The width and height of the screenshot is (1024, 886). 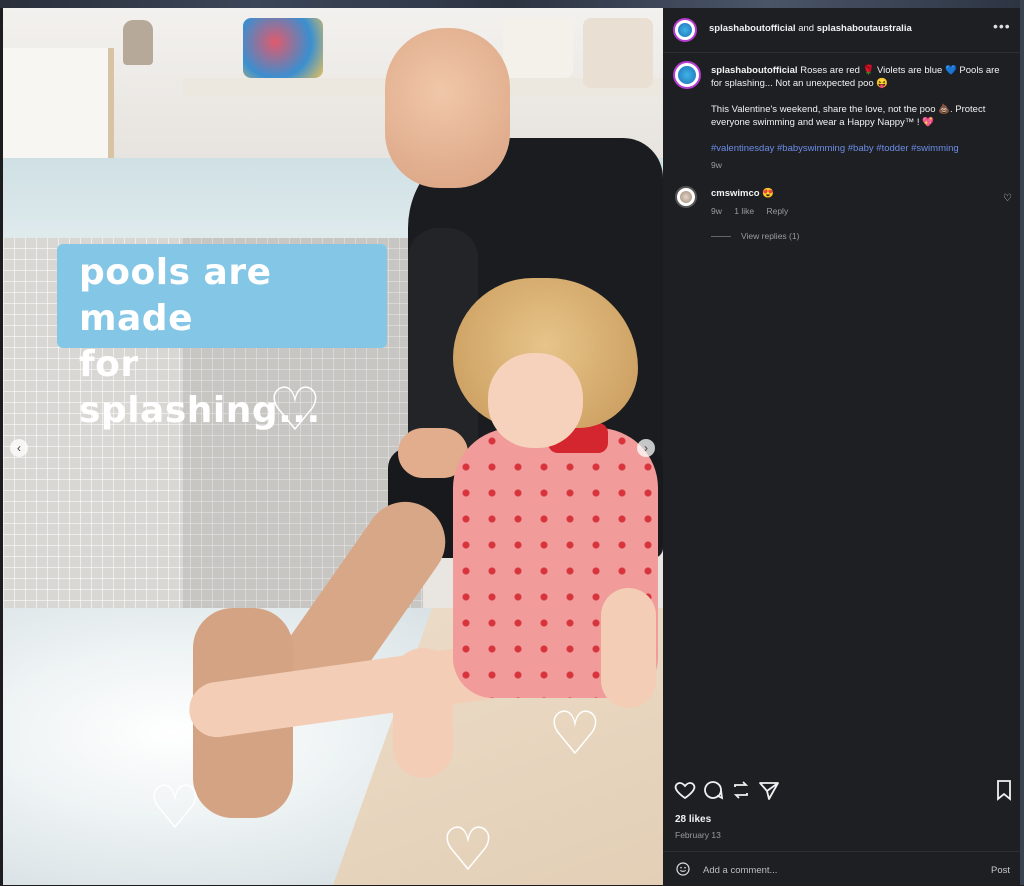 What do you see at coordinates (1000, 870) in the screenshot?
I see `post-button: Post` at bounding box center [1000, 870].